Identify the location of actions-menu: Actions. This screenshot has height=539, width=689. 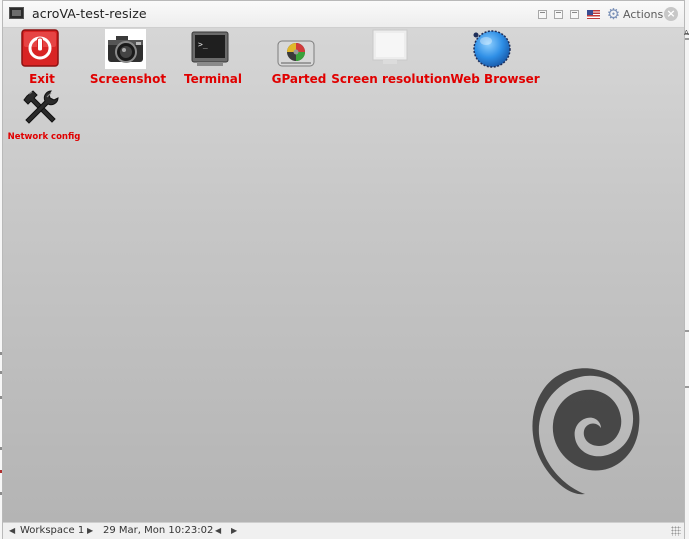
(643, 14).